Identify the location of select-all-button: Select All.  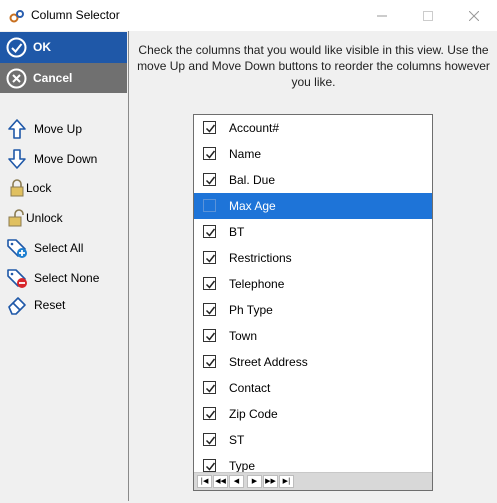
(63, 248).